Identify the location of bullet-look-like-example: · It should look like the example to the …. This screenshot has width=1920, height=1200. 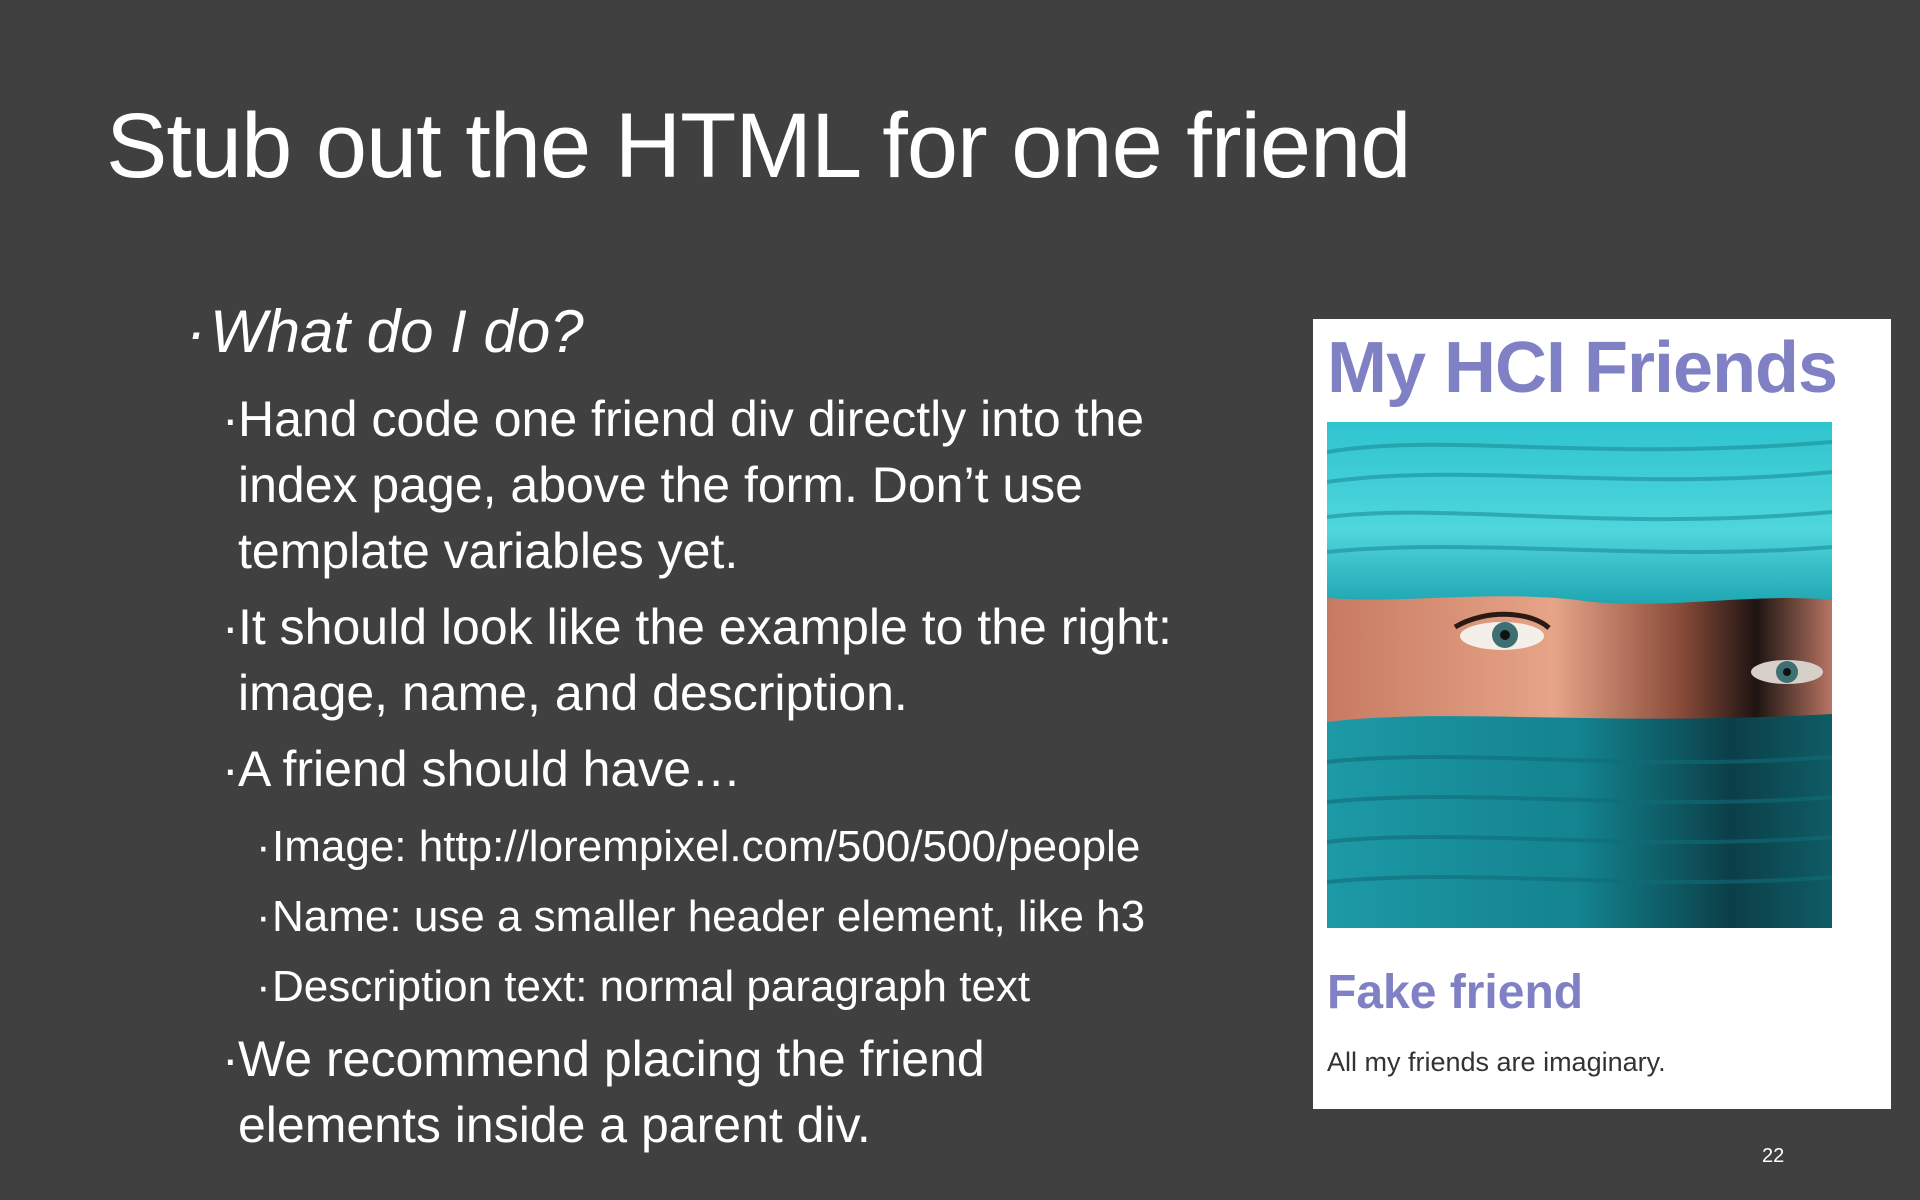
(731, 660).